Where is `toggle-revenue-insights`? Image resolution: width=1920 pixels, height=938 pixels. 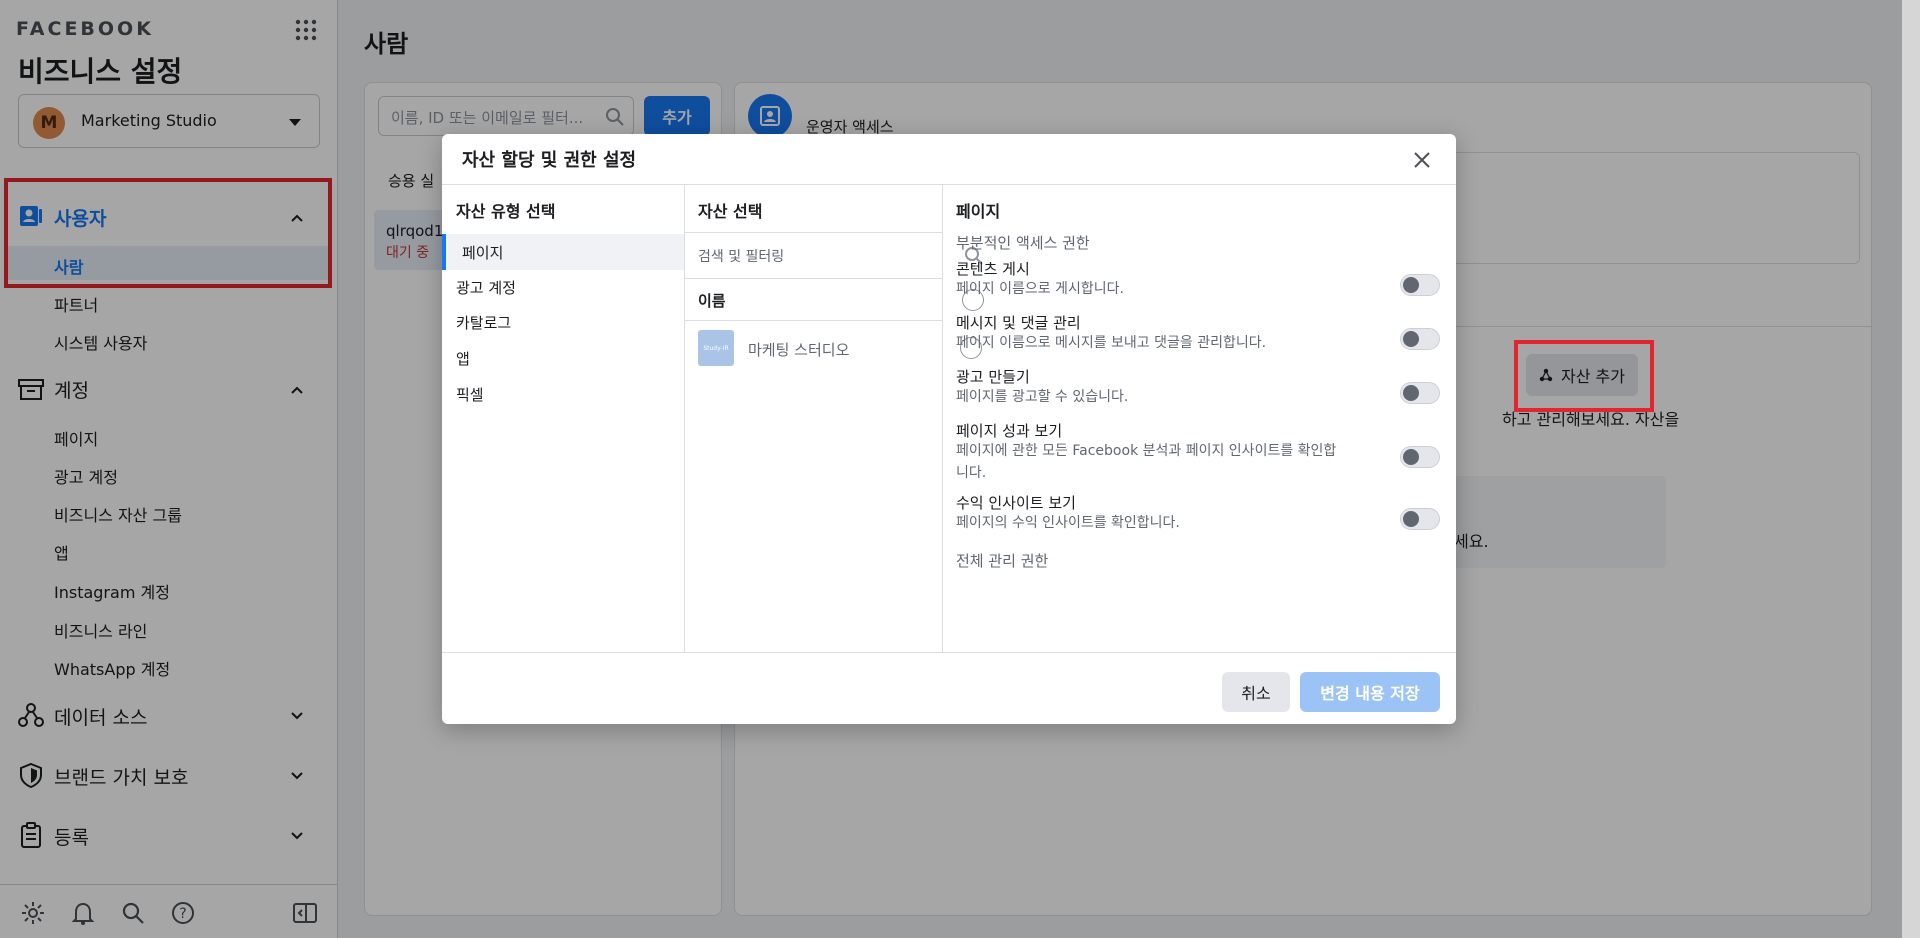
toggle-revenue-insights is located at coordinates (1420, 519).